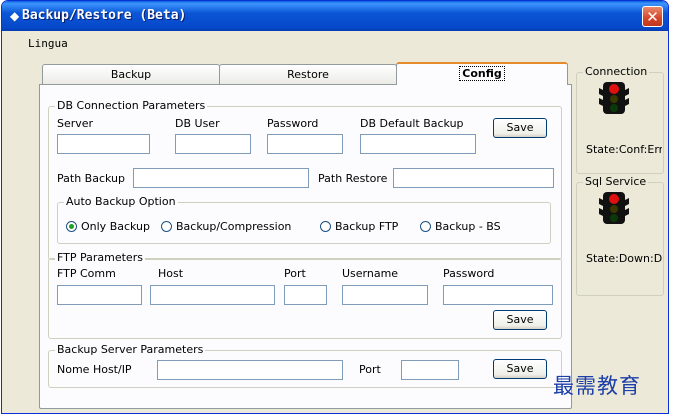 The height and width of the screenshot is (416, 673). What do you see at coordinates (520, 320) in the screenshot?
I see `ftp-save-button: Save` at bounding box center [520, 320].